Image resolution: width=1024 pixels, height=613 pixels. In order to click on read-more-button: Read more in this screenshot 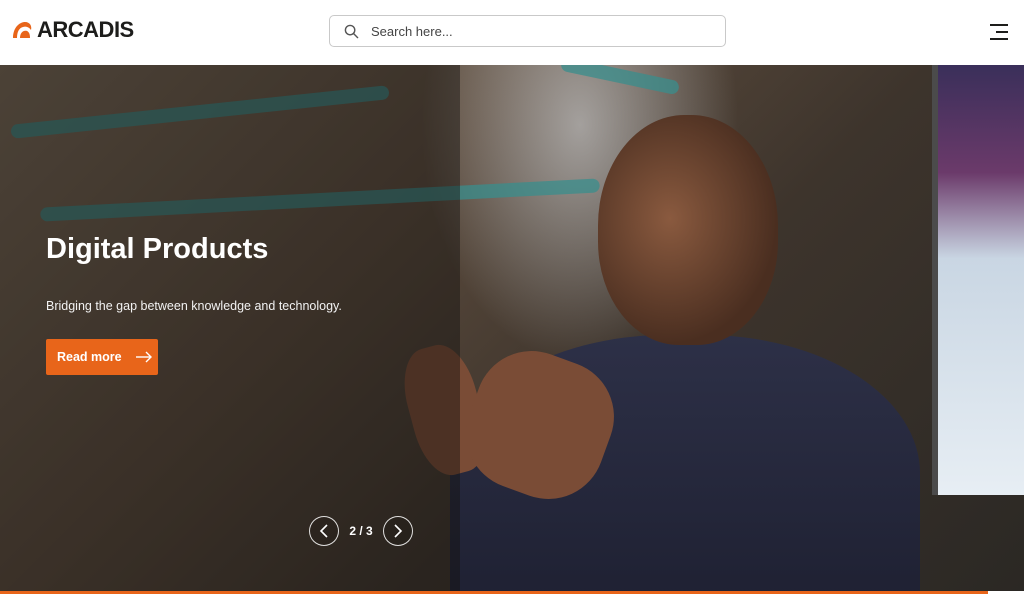, I will do `click(102, 357)`.